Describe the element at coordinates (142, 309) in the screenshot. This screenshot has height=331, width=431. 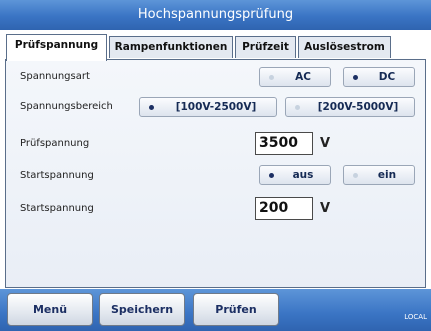
I see `save-button: Speichern` at that location.